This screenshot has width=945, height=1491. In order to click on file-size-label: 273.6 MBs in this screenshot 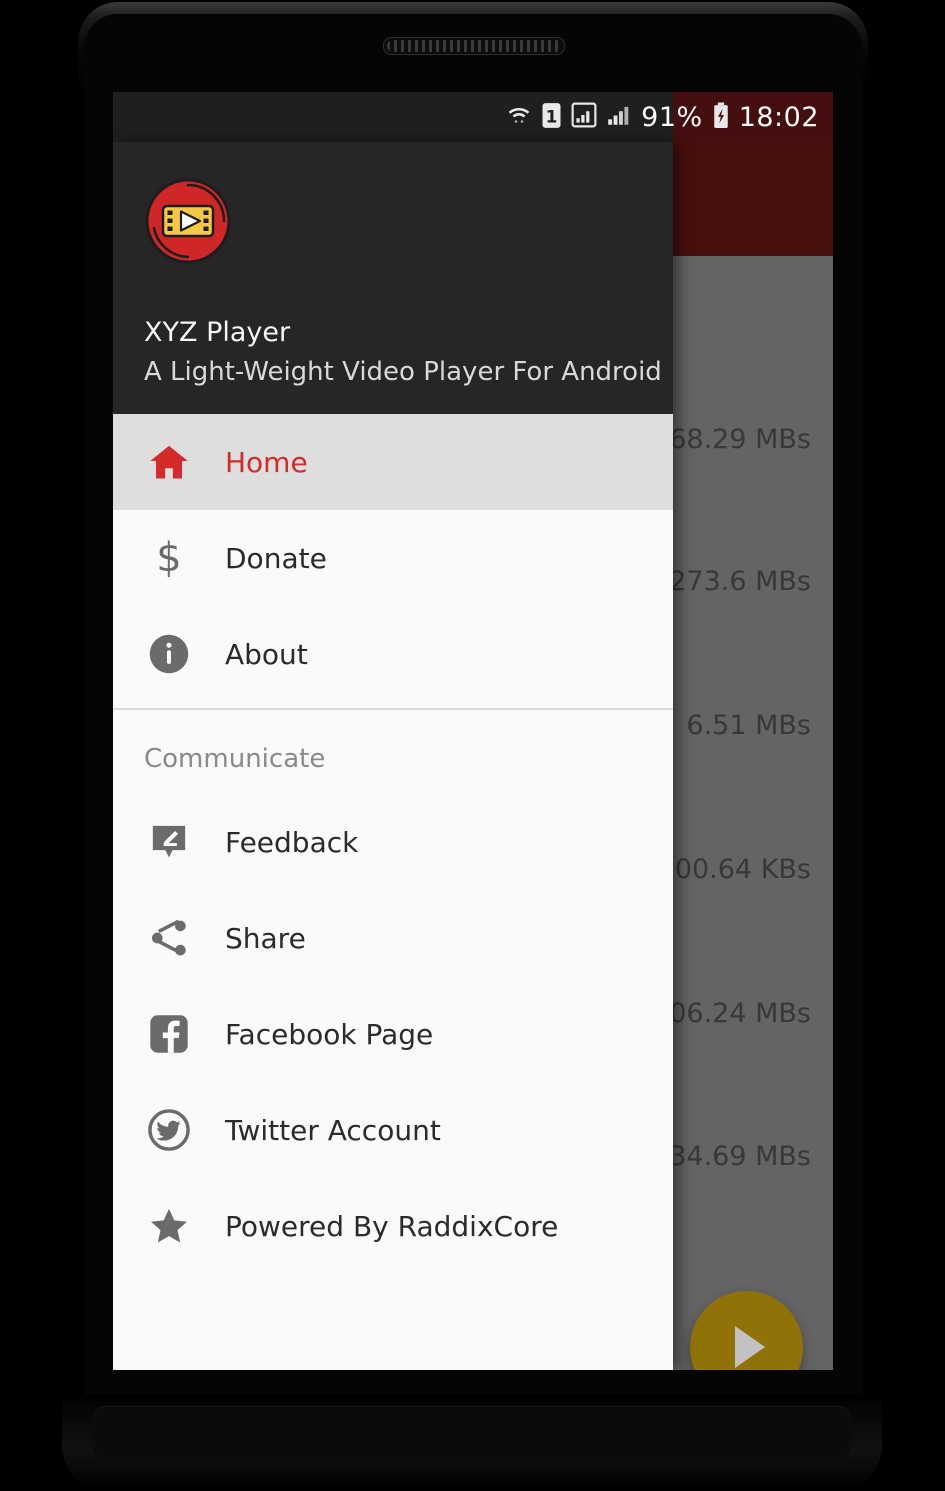, I will do `click(740, 581)`.